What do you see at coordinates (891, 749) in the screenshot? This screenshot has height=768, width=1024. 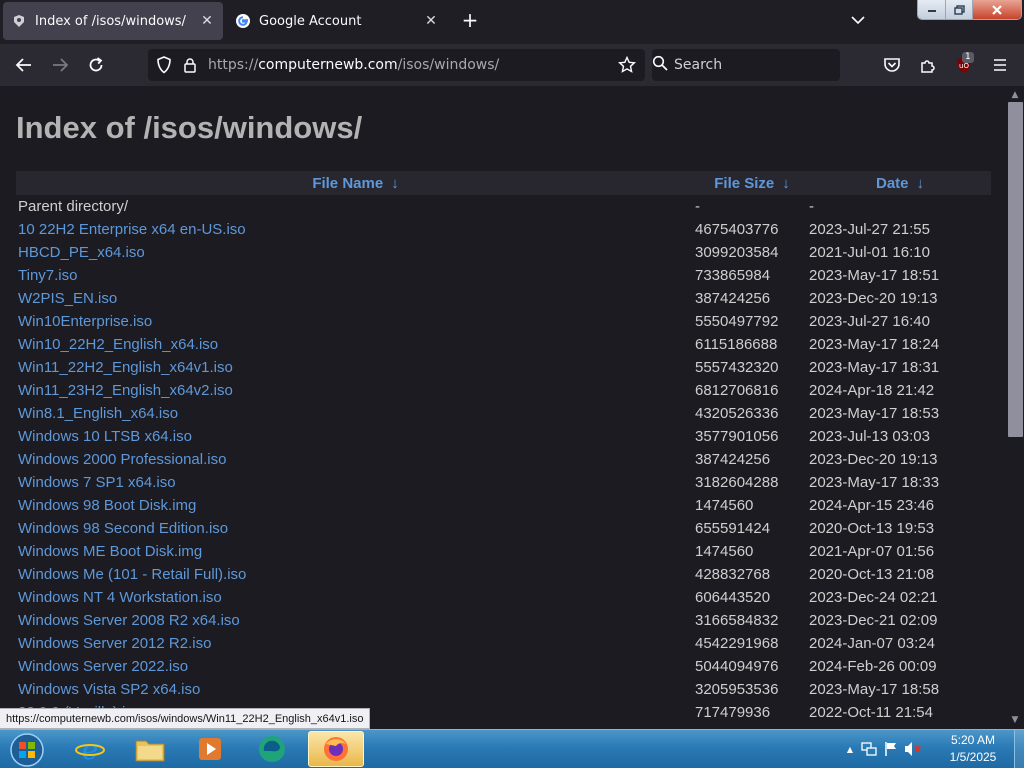 I see `action-center-flag-icon` at bounding box center [891, 749].